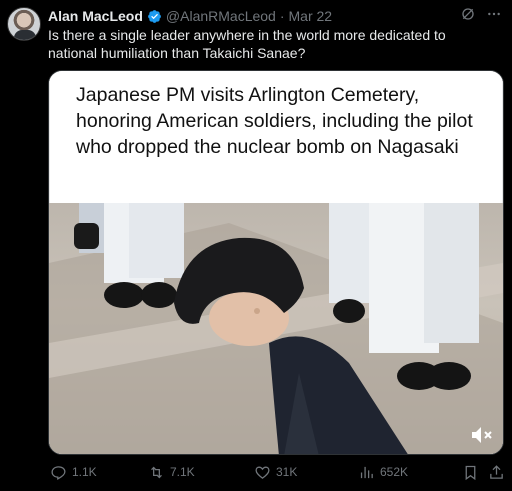  Describe the element at coordinates (221, 16) in the screenshot. I see `author-handle: @AlanRMacLeod` at that location.